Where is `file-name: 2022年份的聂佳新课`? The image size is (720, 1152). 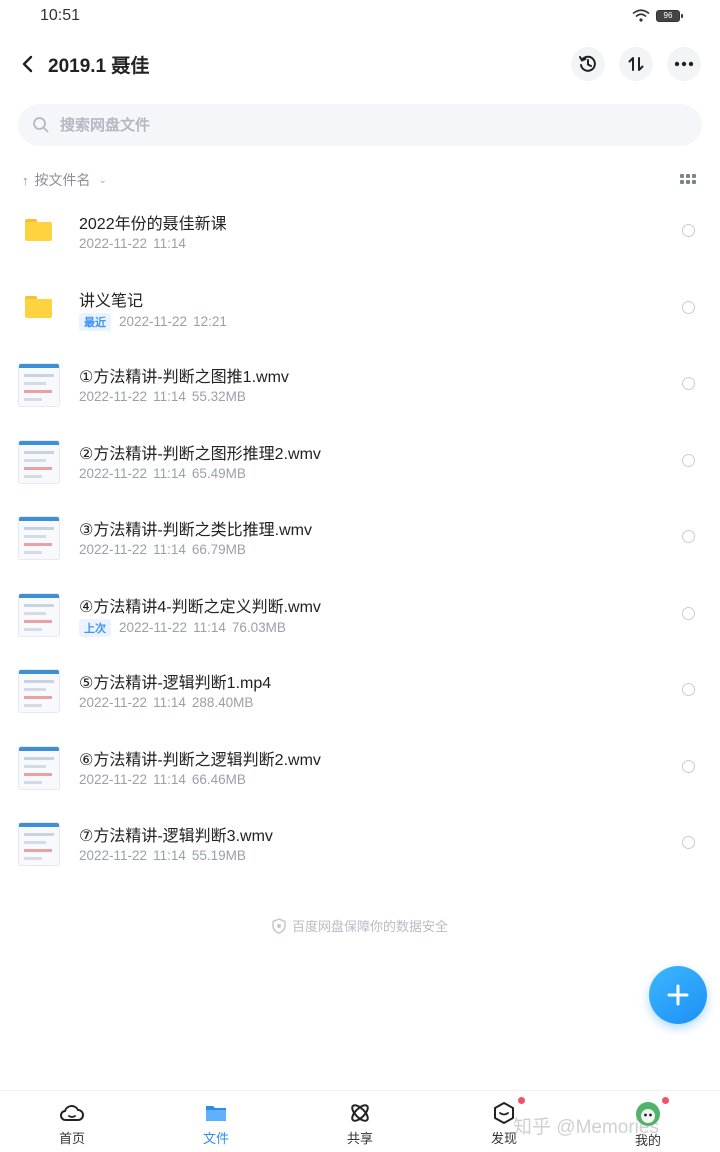 file-name: 2022年份的聂佳新课 is located at coordinates (153, 224).